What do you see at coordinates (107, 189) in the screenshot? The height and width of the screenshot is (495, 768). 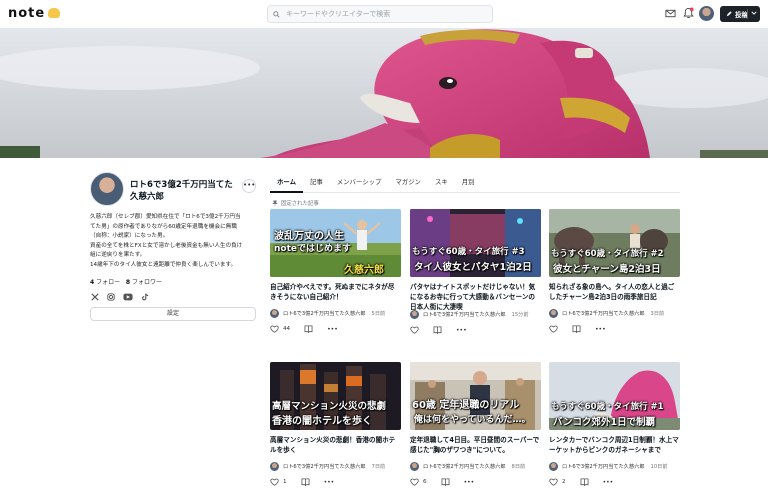 I see `profile-avatar` at bounding box center [107, 189].